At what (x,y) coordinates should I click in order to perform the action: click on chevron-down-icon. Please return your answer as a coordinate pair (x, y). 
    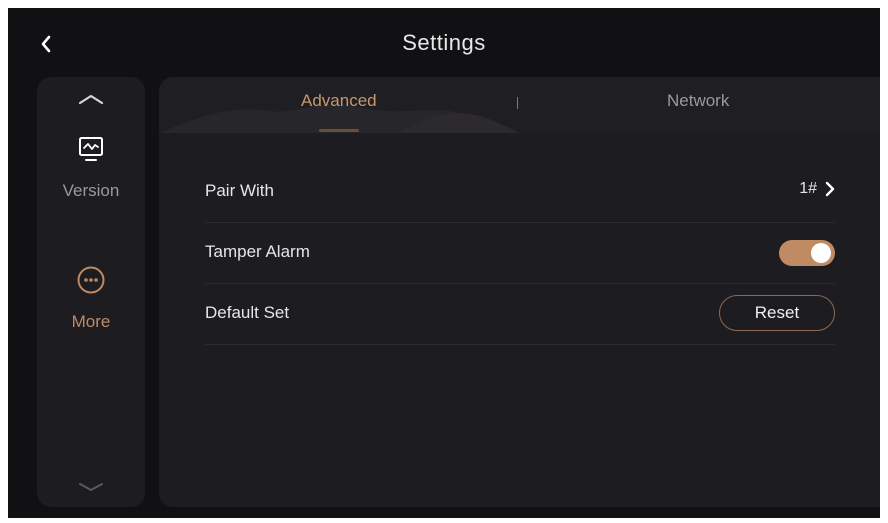
    Looking at the image, I should click on (91, 487).